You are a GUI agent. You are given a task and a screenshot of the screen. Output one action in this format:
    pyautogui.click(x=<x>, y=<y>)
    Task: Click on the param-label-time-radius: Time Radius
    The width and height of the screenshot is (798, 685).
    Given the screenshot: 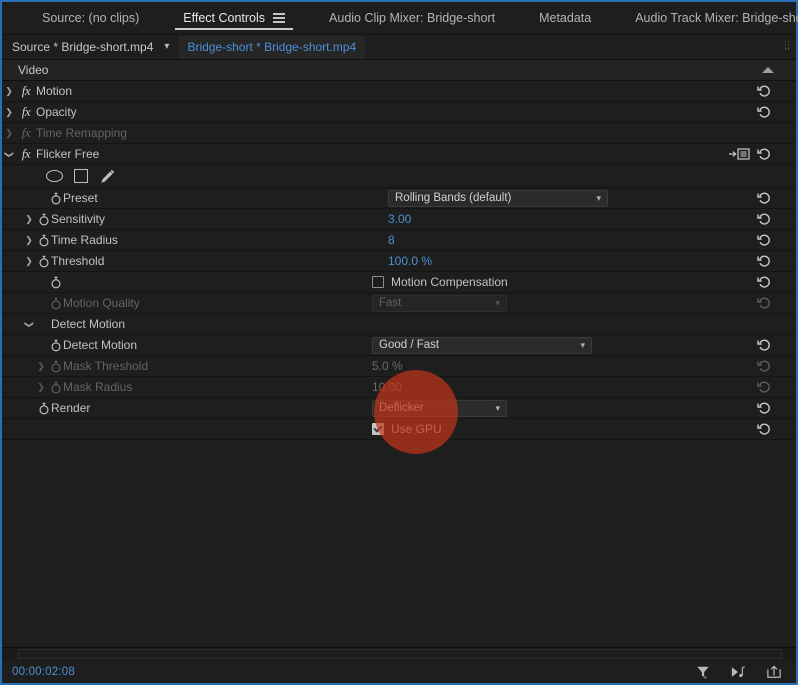 What is the action you would take?
    pyautogui.click(x=84, y=240)
    